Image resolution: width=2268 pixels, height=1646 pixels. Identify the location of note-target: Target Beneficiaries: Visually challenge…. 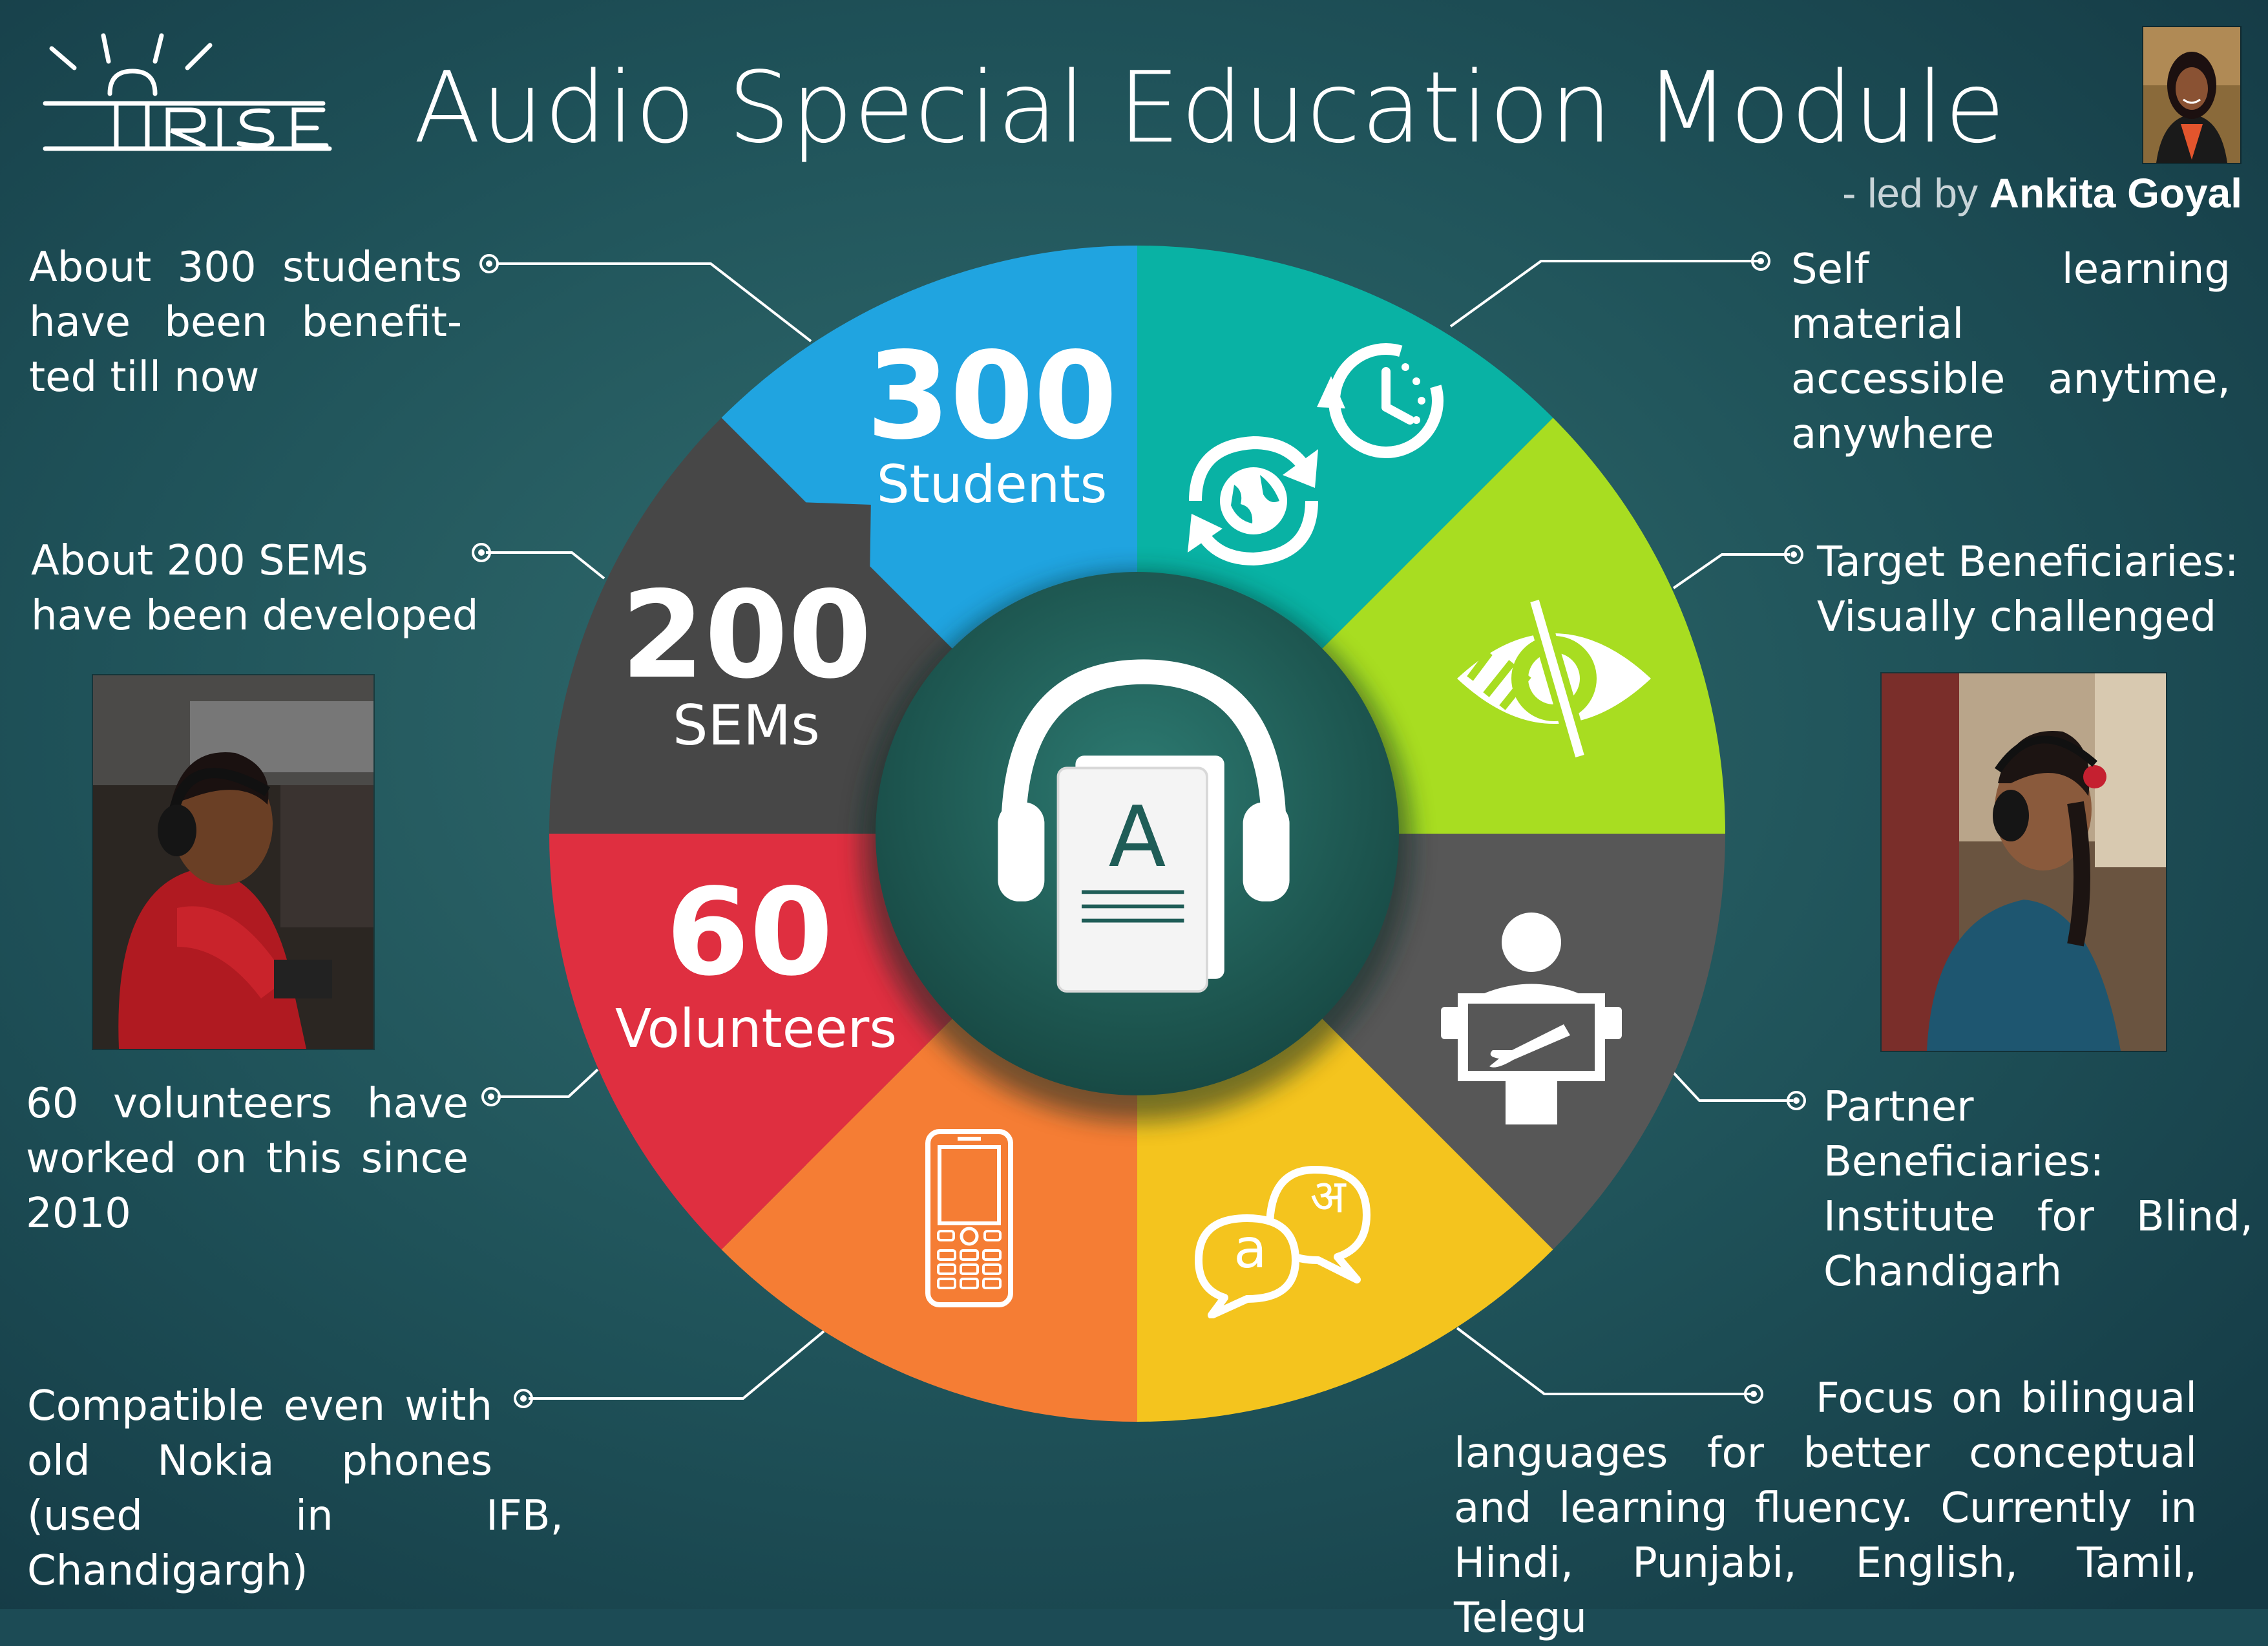
(2036, 590).